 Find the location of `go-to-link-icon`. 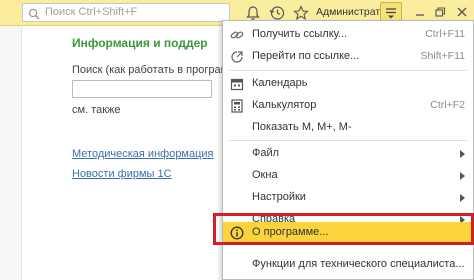

go-to-link-icon is located at coordinates (237, 57).